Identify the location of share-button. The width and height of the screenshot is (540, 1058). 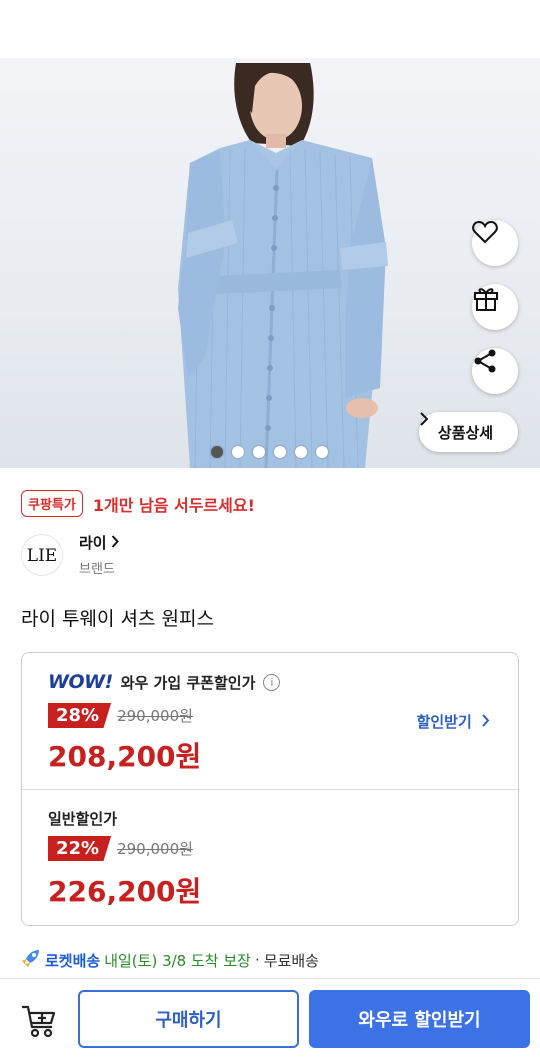
(495, 371).